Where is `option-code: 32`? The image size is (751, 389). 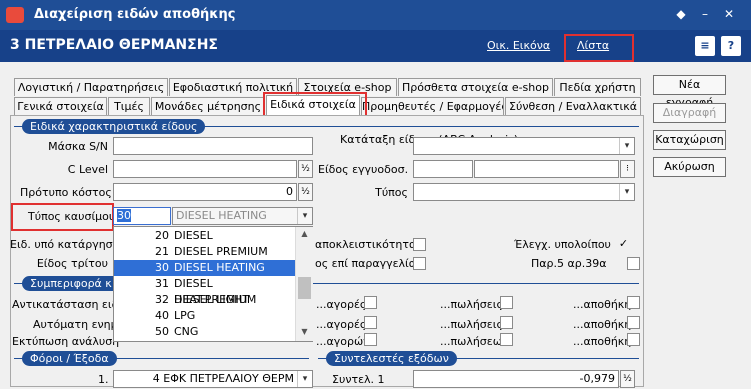
option-code: 32 is located at coordinates (162, 299).